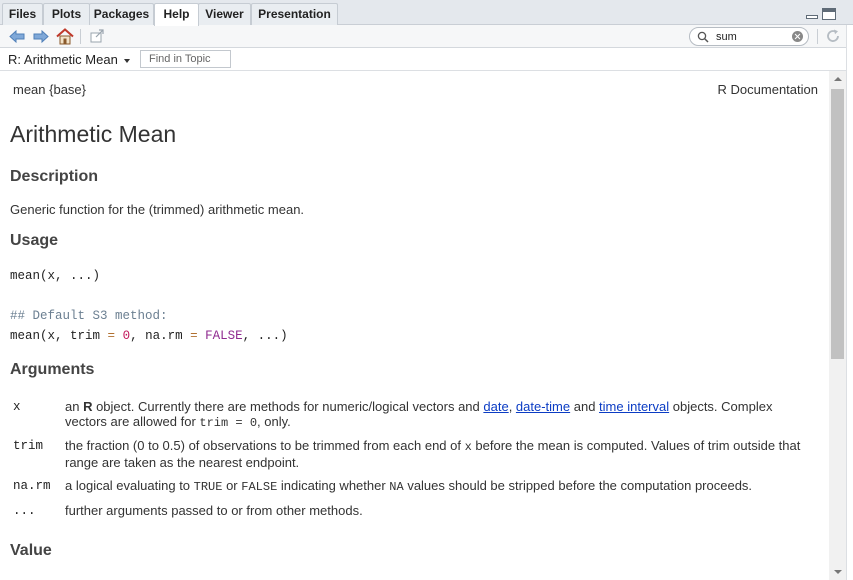  I want to click on scroll-up-icon, so click(837, 79).